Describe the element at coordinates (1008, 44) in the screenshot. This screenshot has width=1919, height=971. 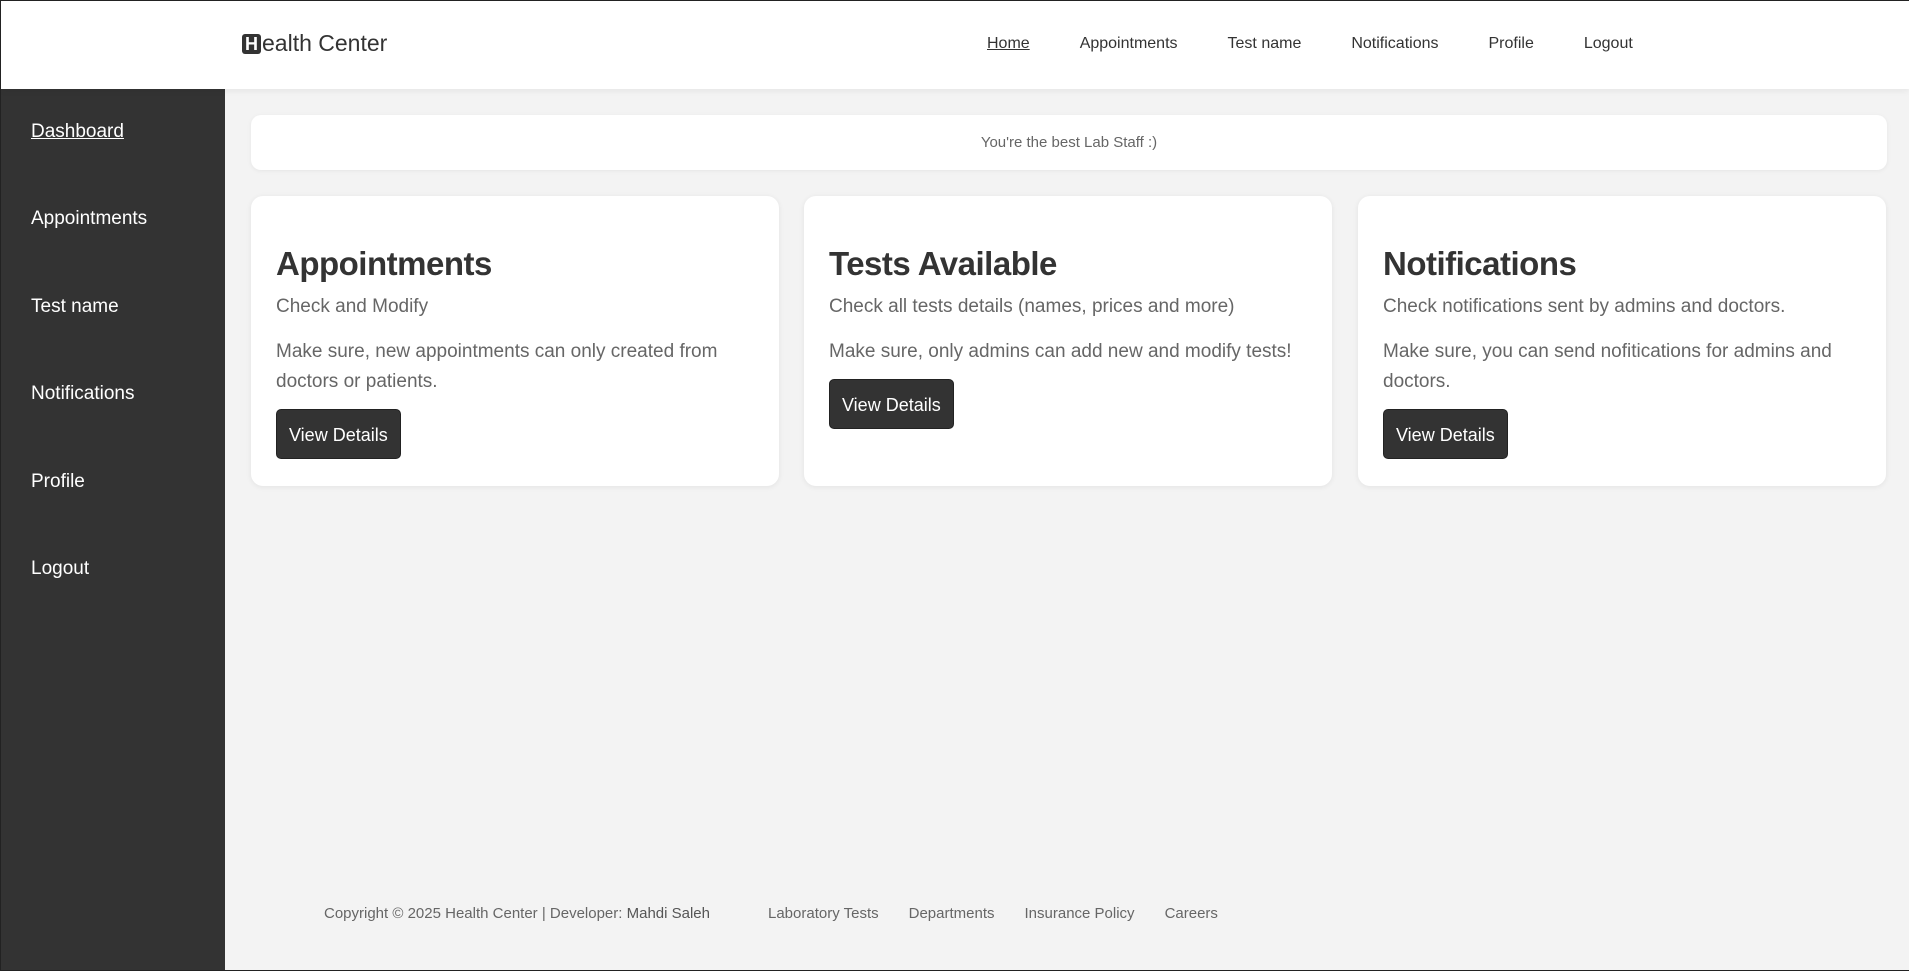
I see `topnav-home: Home` at that location.